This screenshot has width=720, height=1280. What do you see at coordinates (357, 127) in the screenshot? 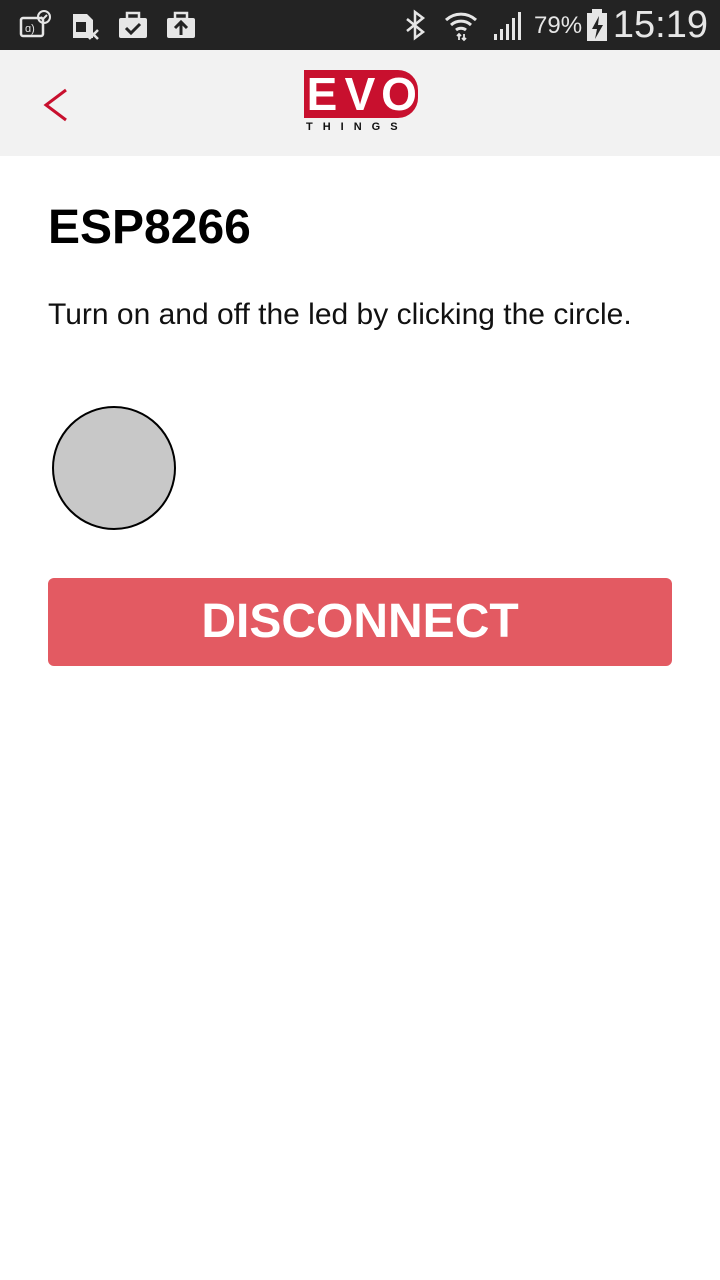
I see `logo-subtext: THINGS` at bounding box center [357, 127].